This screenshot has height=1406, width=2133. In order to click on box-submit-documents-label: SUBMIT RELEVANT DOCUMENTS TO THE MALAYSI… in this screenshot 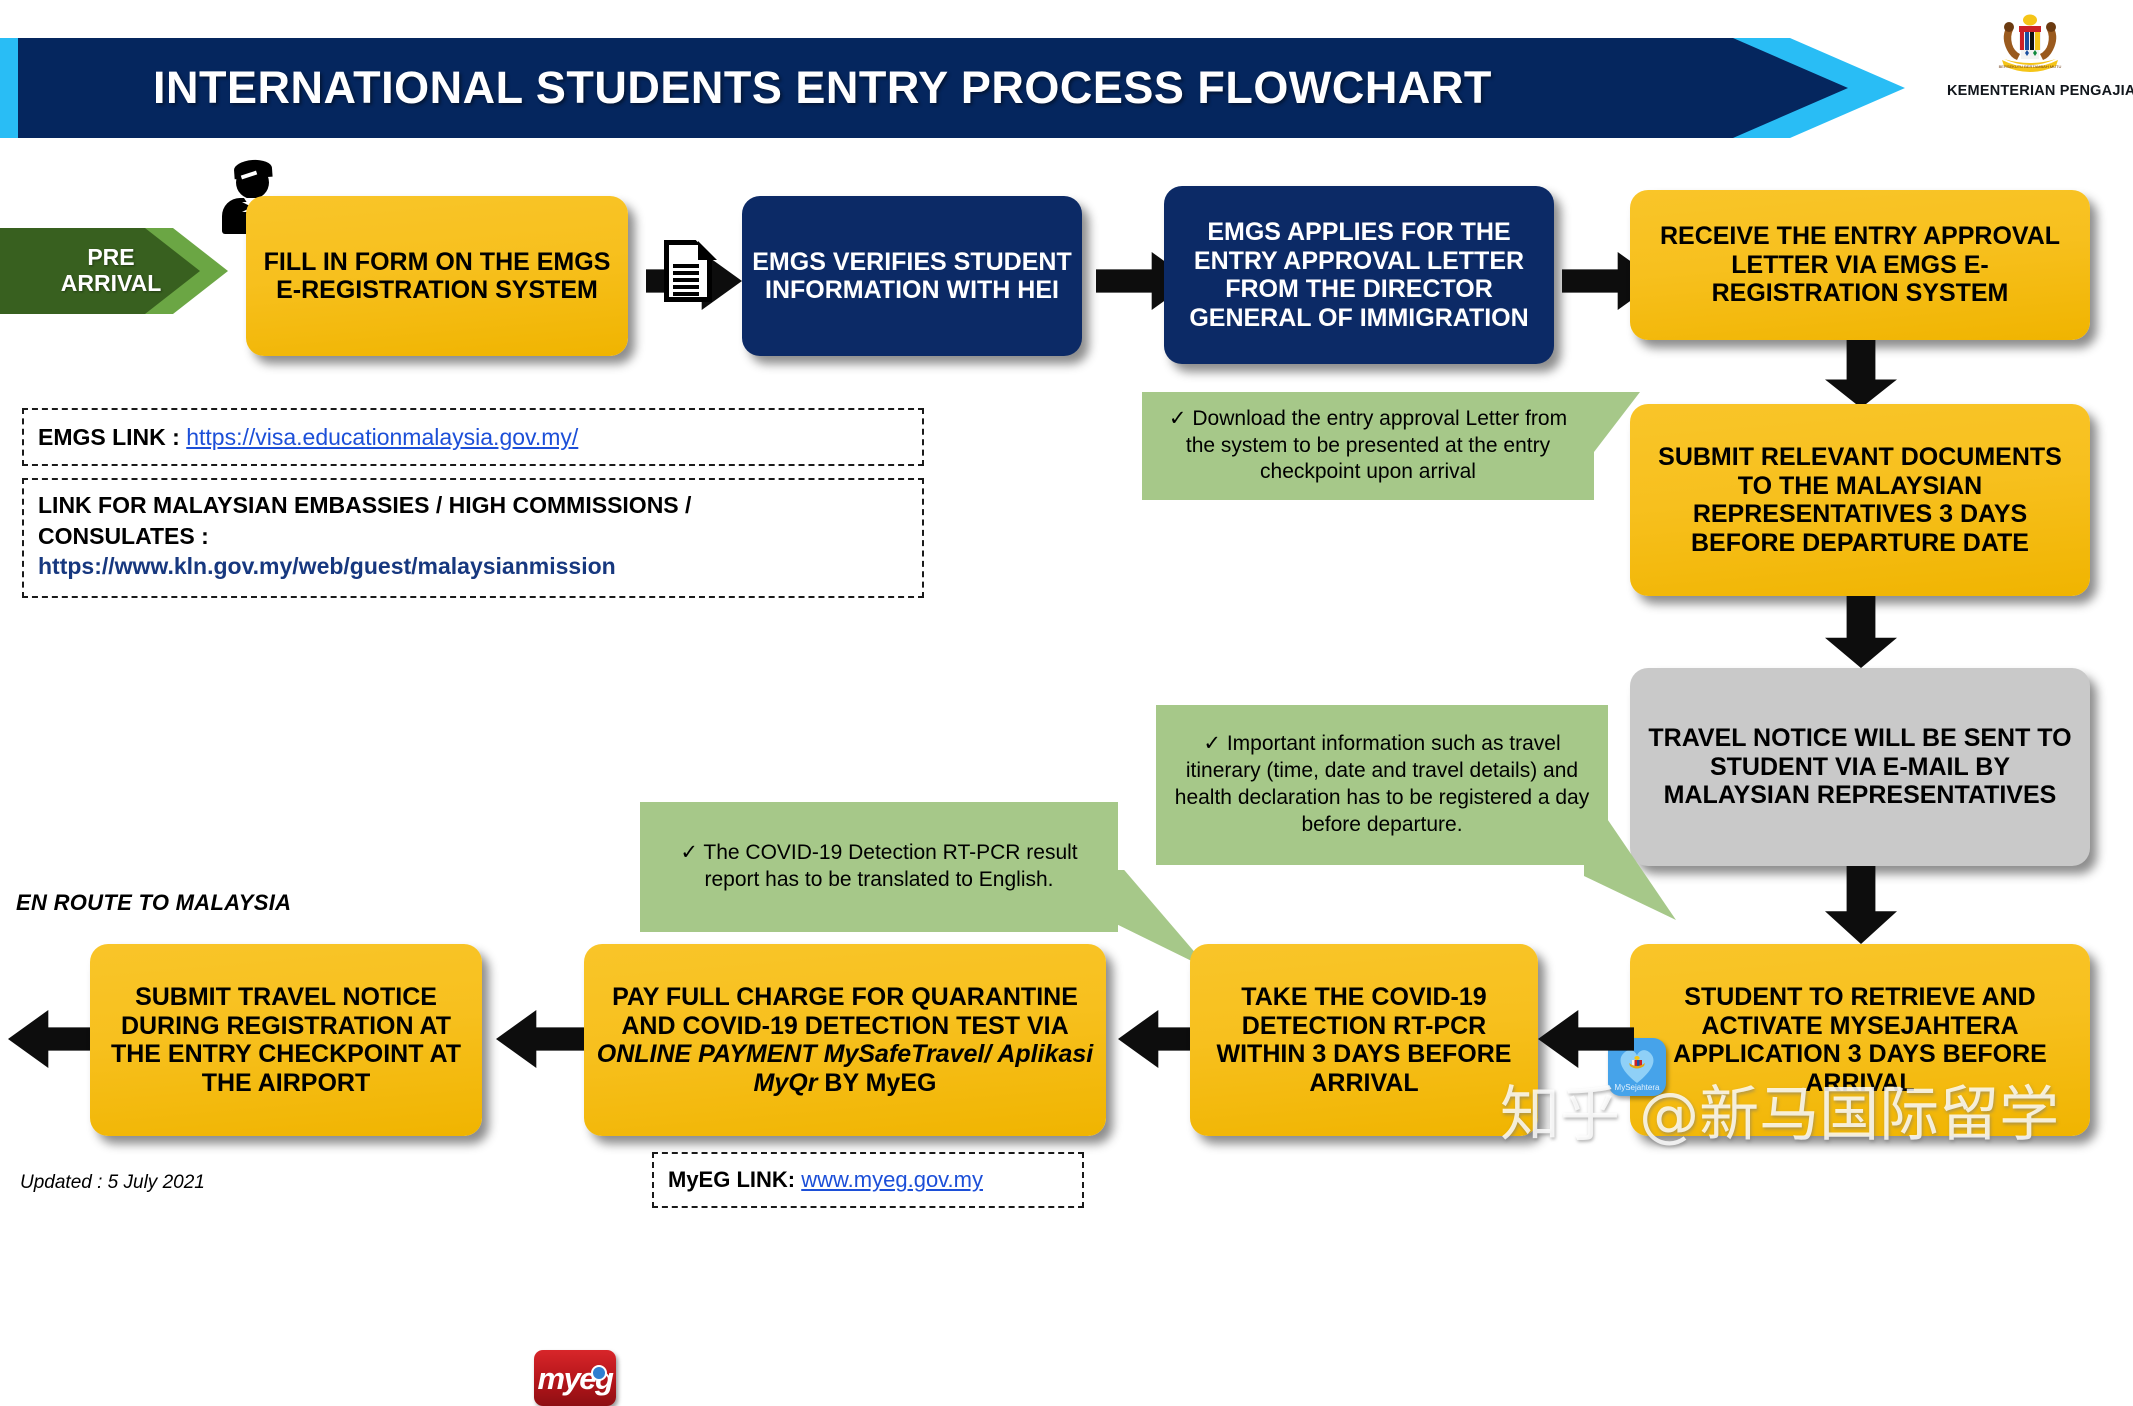, I will do `click(1860, 500)`.